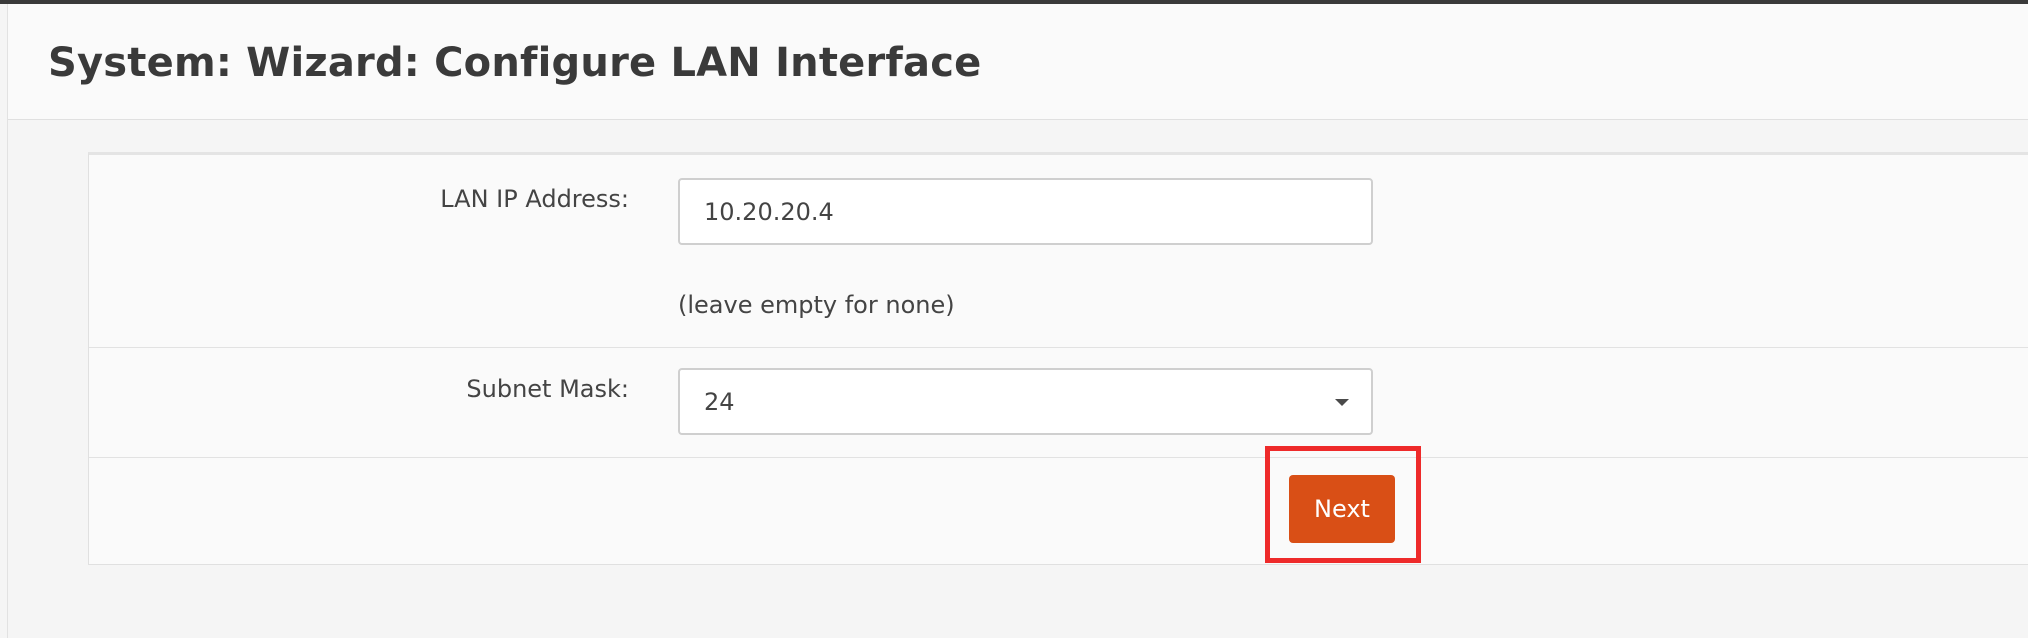 This screenshot has height=638, width=2028. Describe the element at coordinates (1342, 509) in the screenshot. I see `next-button: Next` at that location.